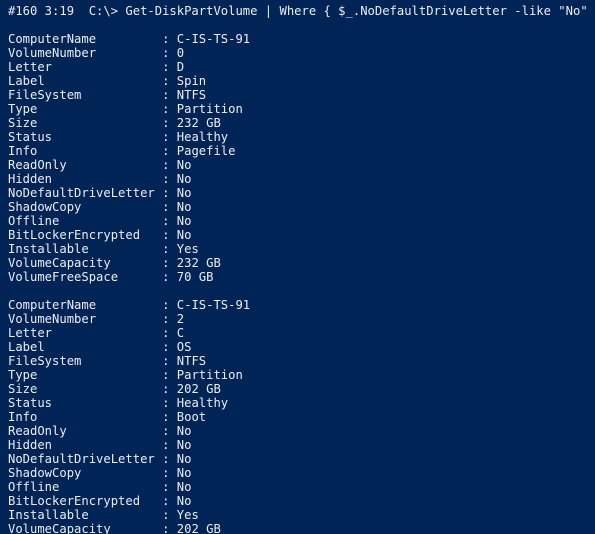 The width and height of the screenshot is (595, 534). What do you see at coordinates (301, 179) in the screenshot?
I see `property-row: Hidden : No` at bounding box center [301, 179].